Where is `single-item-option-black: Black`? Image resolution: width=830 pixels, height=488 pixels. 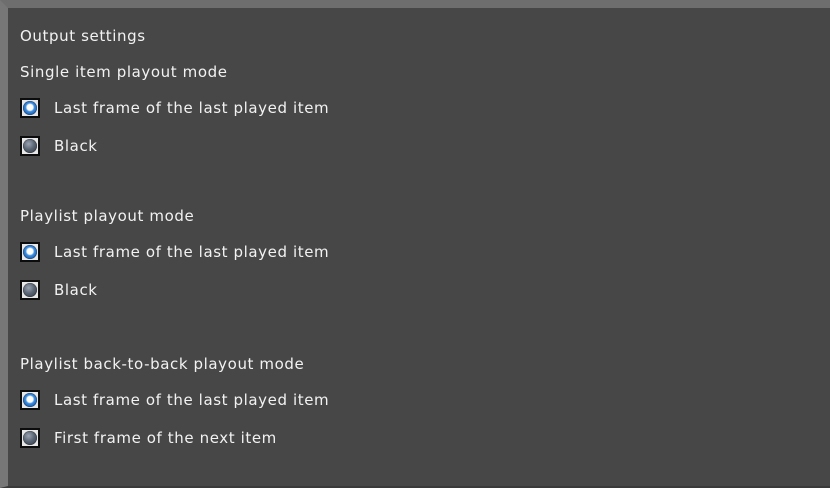
single-item-option-black: Black is located at coordinates (420, 146).